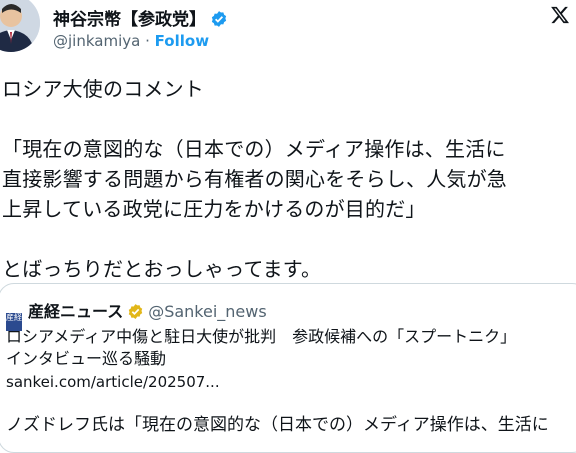 Image resolution: width=576 pixels, height=453 pixels. Describe the element at coordinates (207, 311) in the screenshot. I see `quoted-author-handle: @Sankei_news` at that location.